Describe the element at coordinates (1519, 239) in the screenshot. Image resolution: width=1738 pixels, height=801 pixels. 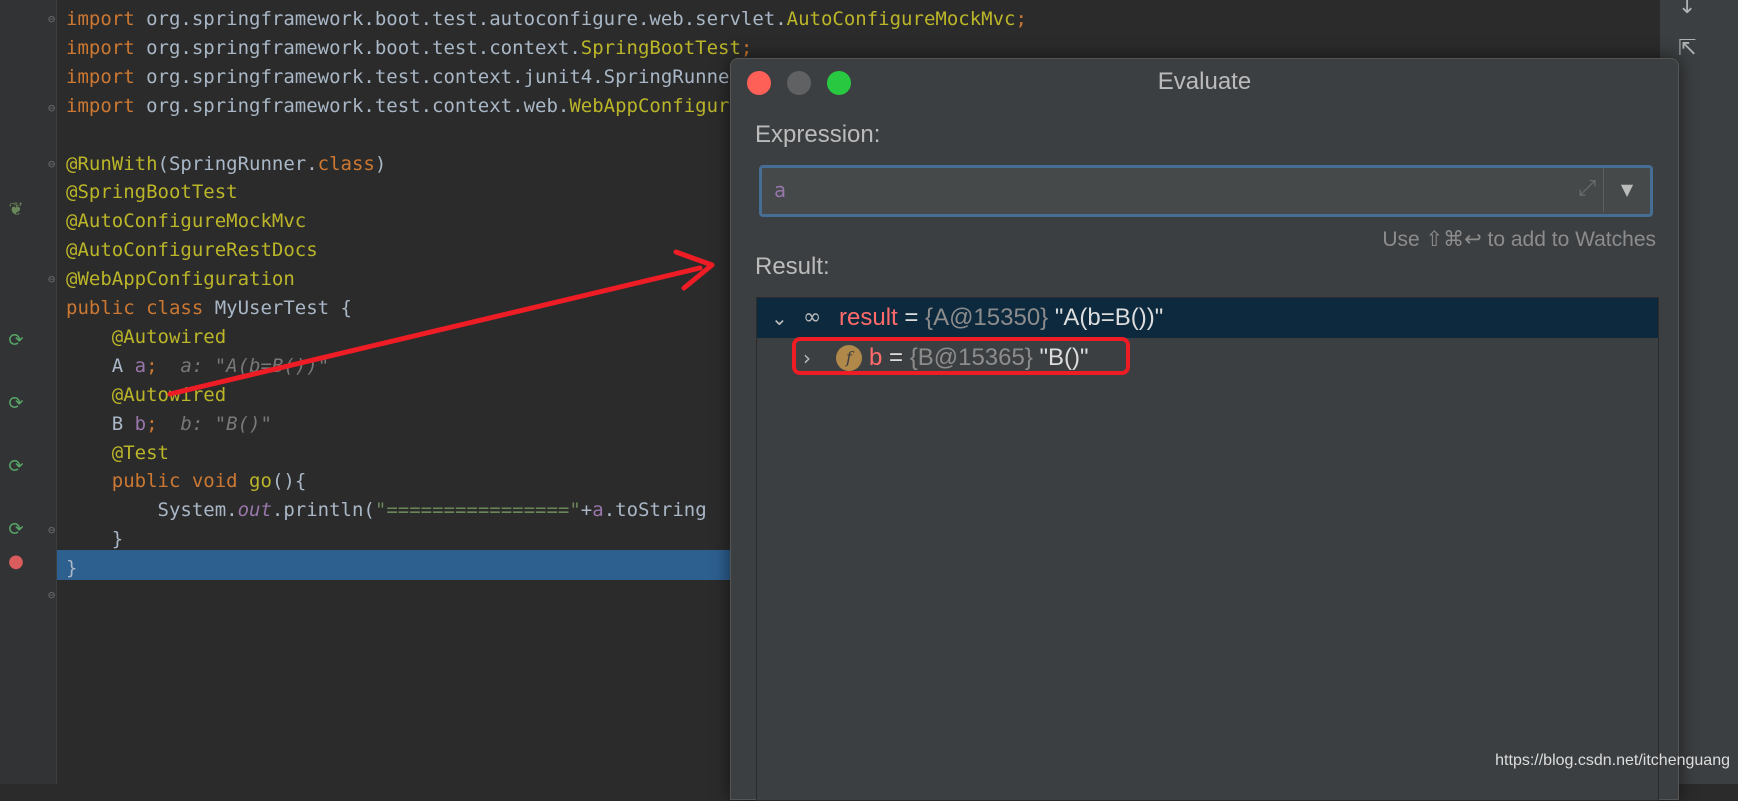
I see `watches-hint: Use ⇧⌘↩ to add to Watches` at that location.